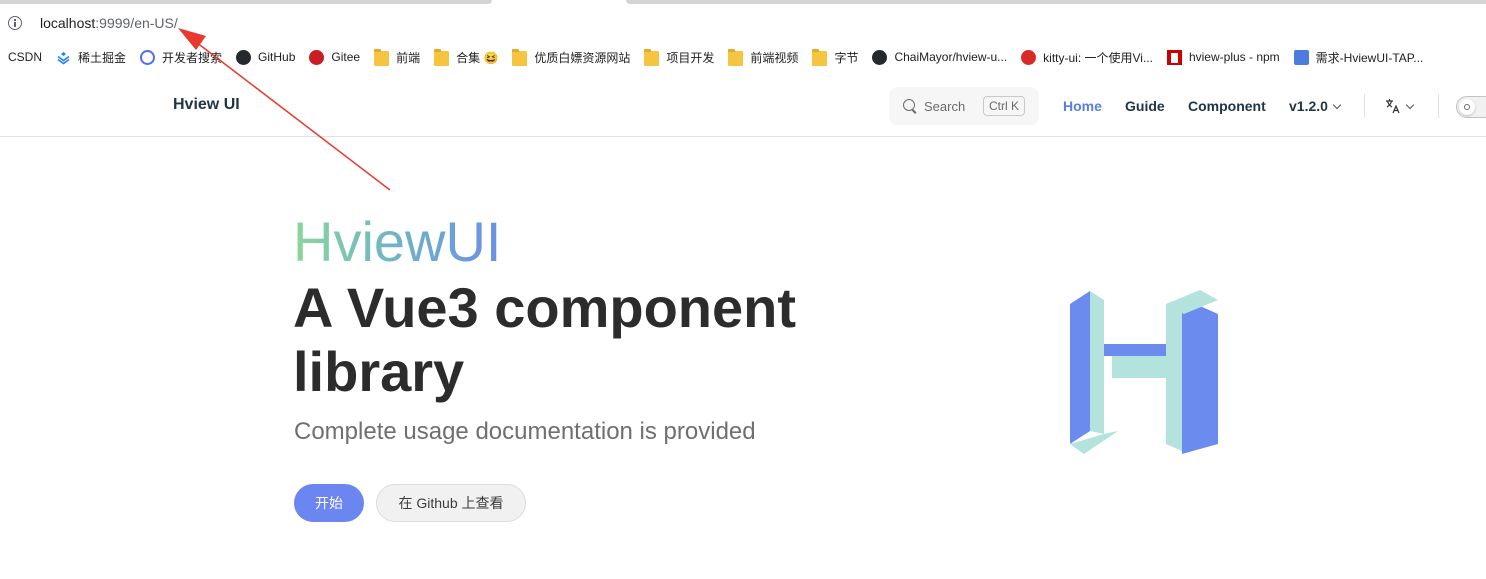 This screenshot has height=579, width=1486. I want to click on nav-home: Home, so click(1082, 106).